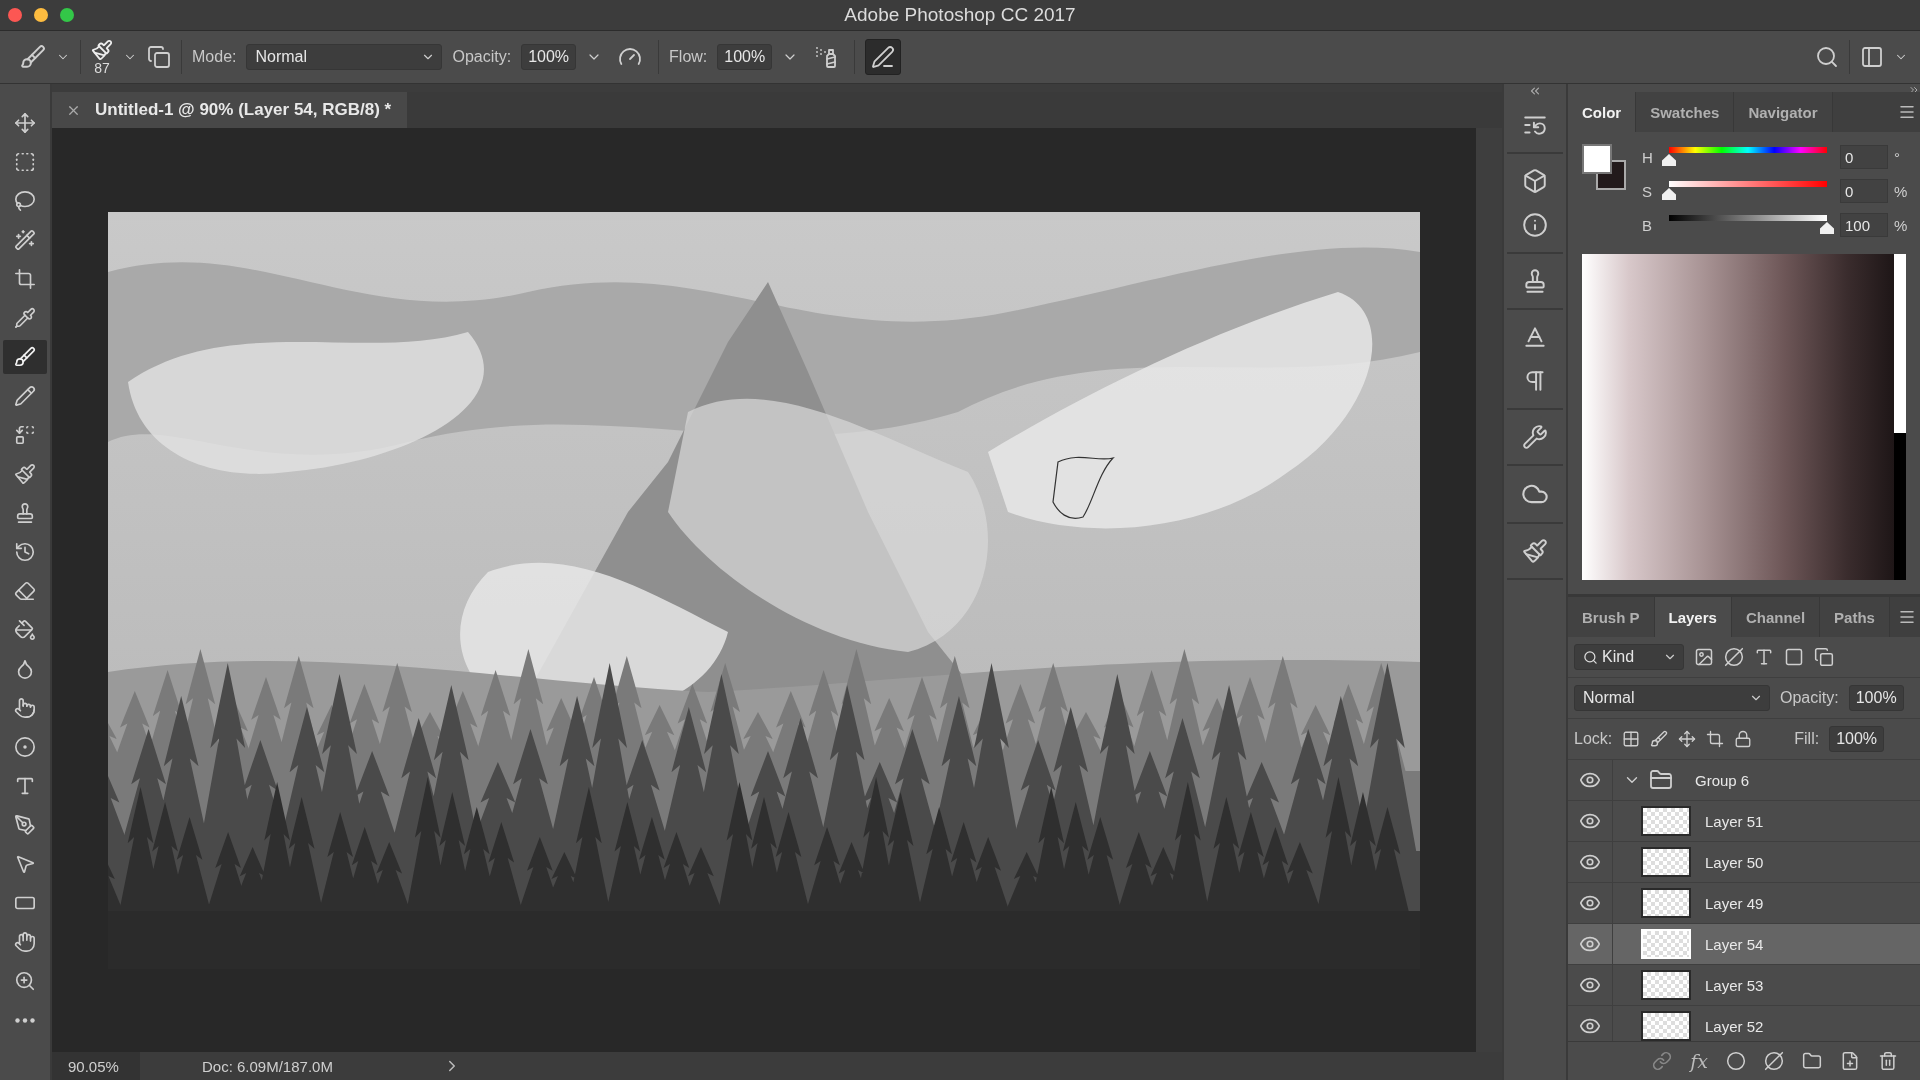 The height and width of the screenshot is (1080, 1920). What do you see at coordinates (1794, 657) in the screenshot?
I see `square-icon` at bounding box center [1794, 657].